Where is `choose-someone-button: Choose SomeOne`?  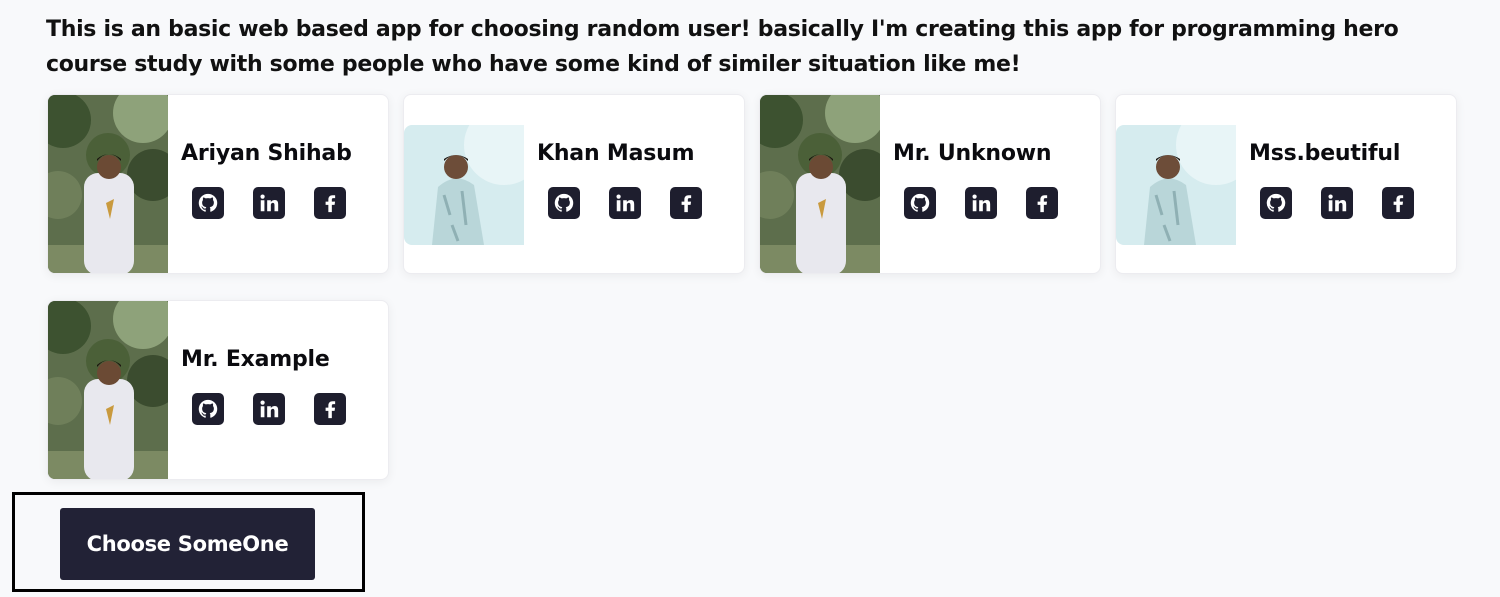
choose-someone-button: Choose SomeOne is located at coordinates (187, 544).